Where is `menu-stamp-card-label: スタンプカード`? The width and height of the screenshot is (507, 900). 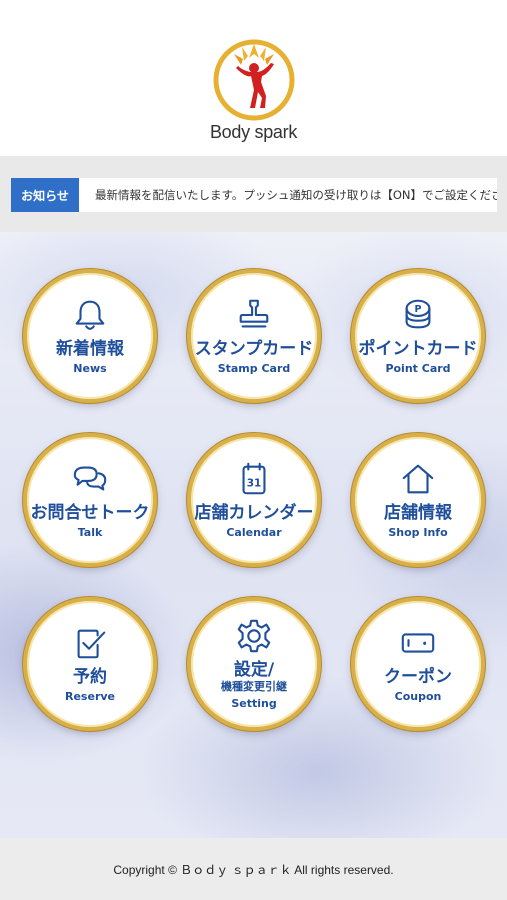 menu-stamp-card-label: スタンプカード is located at coordinates (254, 349).